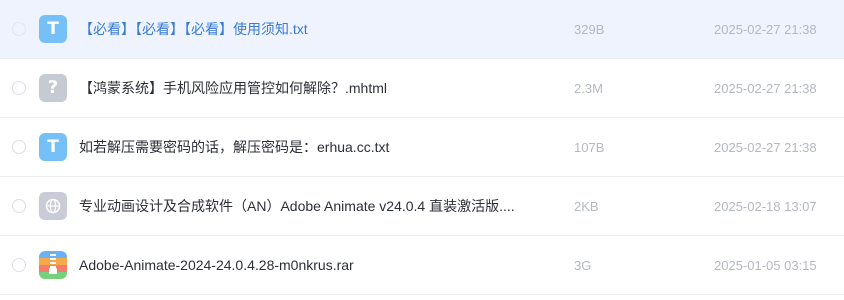 This screenshot has width=844, height=300. What do you see at coordinates (216, 265) in the screenshot?
I see `file-name: Adobe-Animate-2024-24.0.4.28-m0nkrus.rar` at bounding box center [216, 265].